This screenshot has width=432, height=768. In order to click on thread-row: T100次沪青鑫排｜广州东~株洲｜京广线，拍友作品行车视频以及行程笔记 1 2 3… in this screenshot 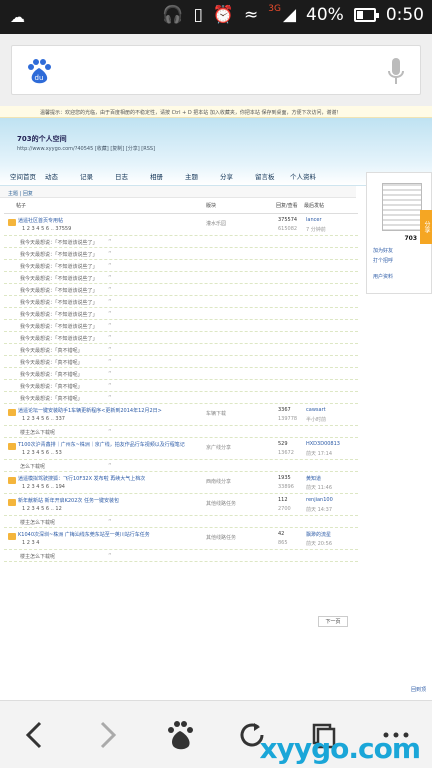, I will do `click(181, 449)`.